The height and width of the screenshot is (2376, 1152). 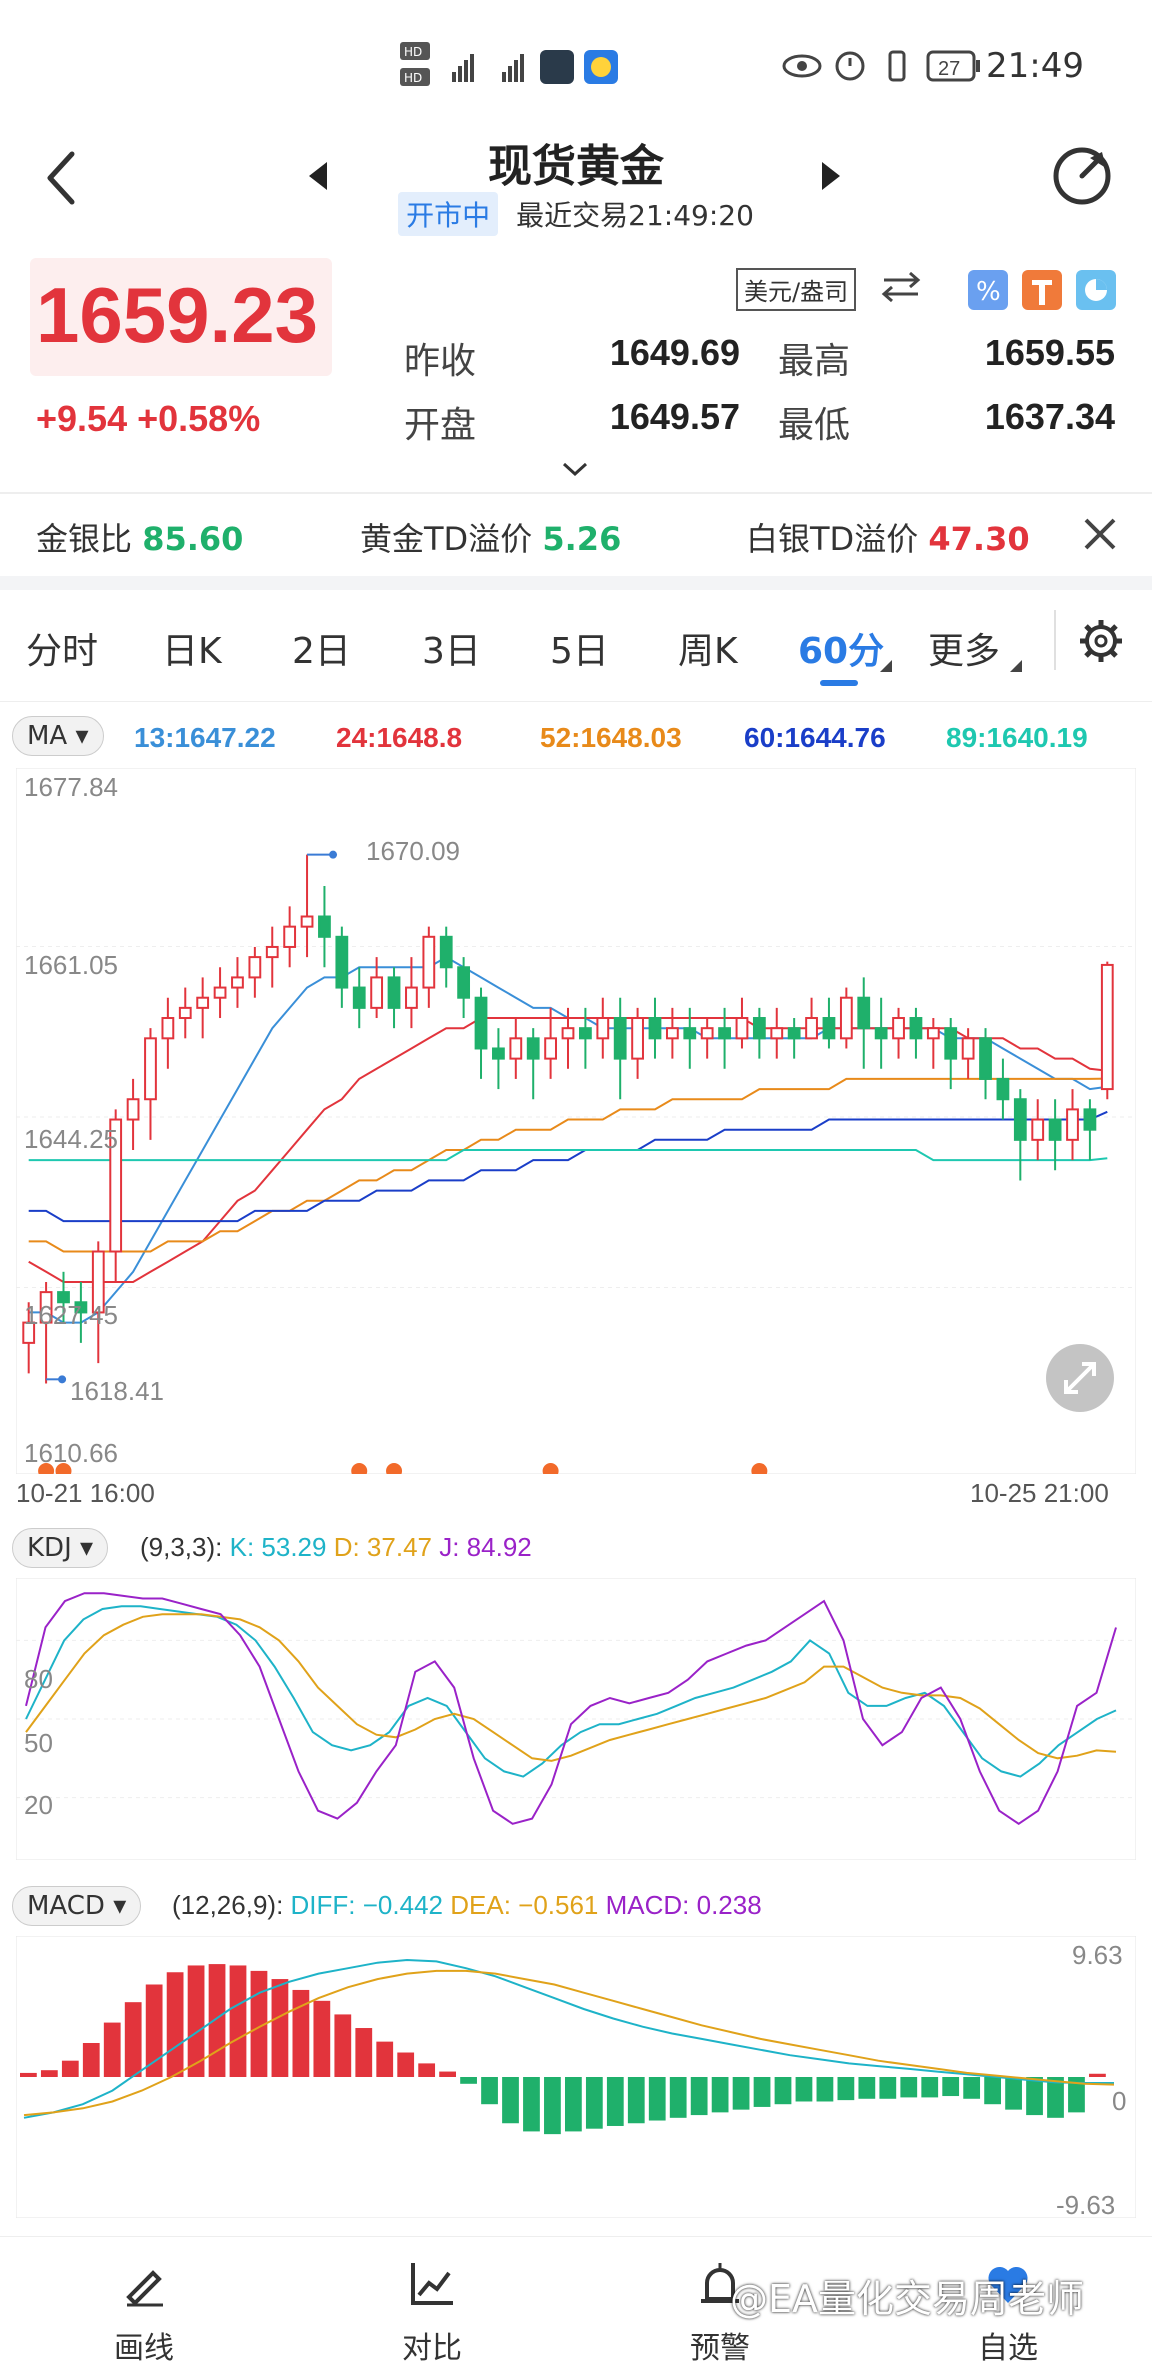 What do you see at coordinates (832, 539) in the screenshot?
I see `silver-td-label: 白银TD溢价` at bounding box center [832, 539].